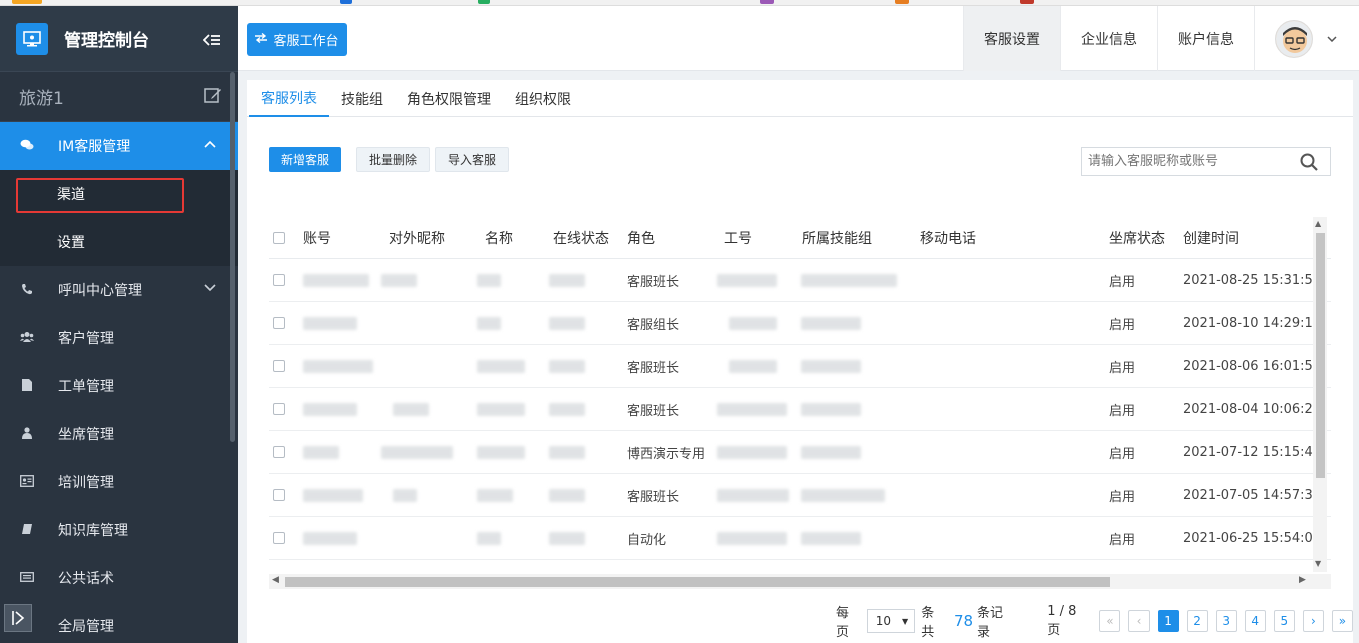  What do you see at coordinates (1187, 161) in the screenshot?
I see `search-input` at bounding box center [1187, 161].